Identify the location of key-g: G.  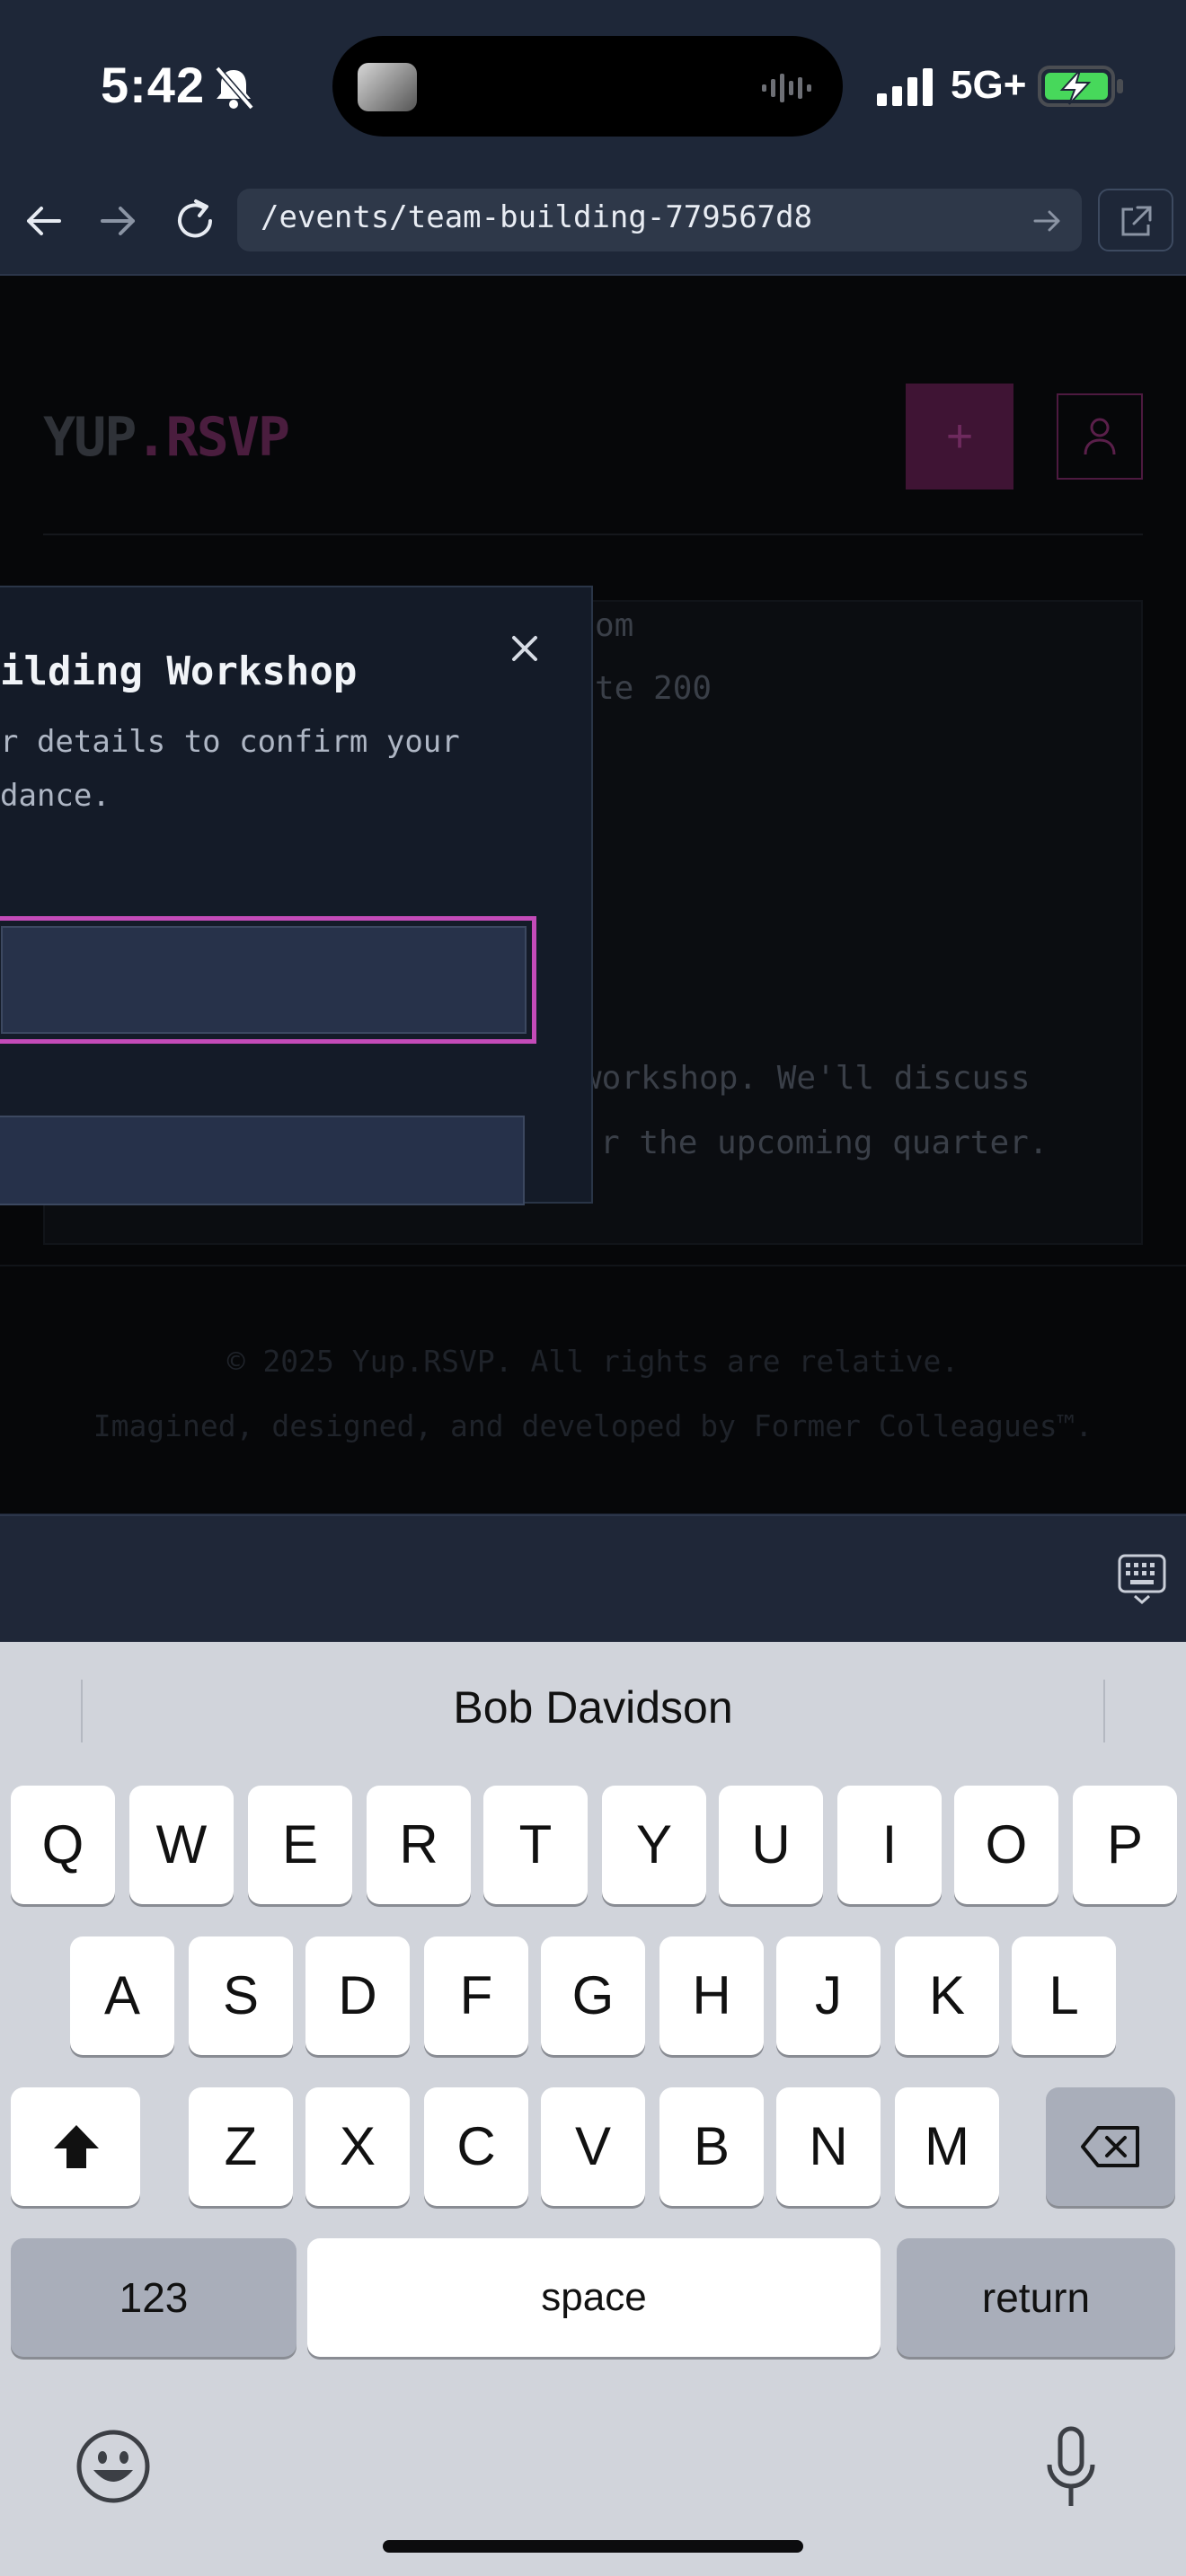
(593, 1996).